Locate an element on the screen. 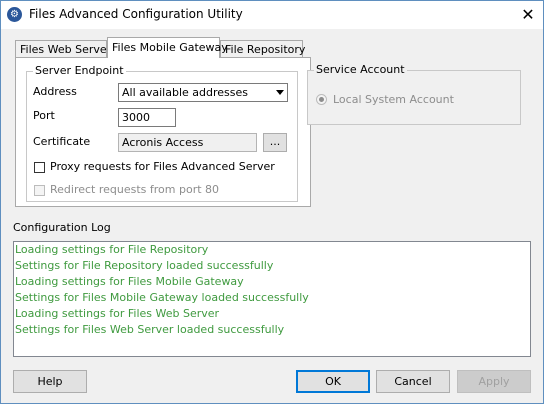 The width and height of the screenshot is (544, 404). gear-icon: ⚙ is located at coordinates (14, 14).